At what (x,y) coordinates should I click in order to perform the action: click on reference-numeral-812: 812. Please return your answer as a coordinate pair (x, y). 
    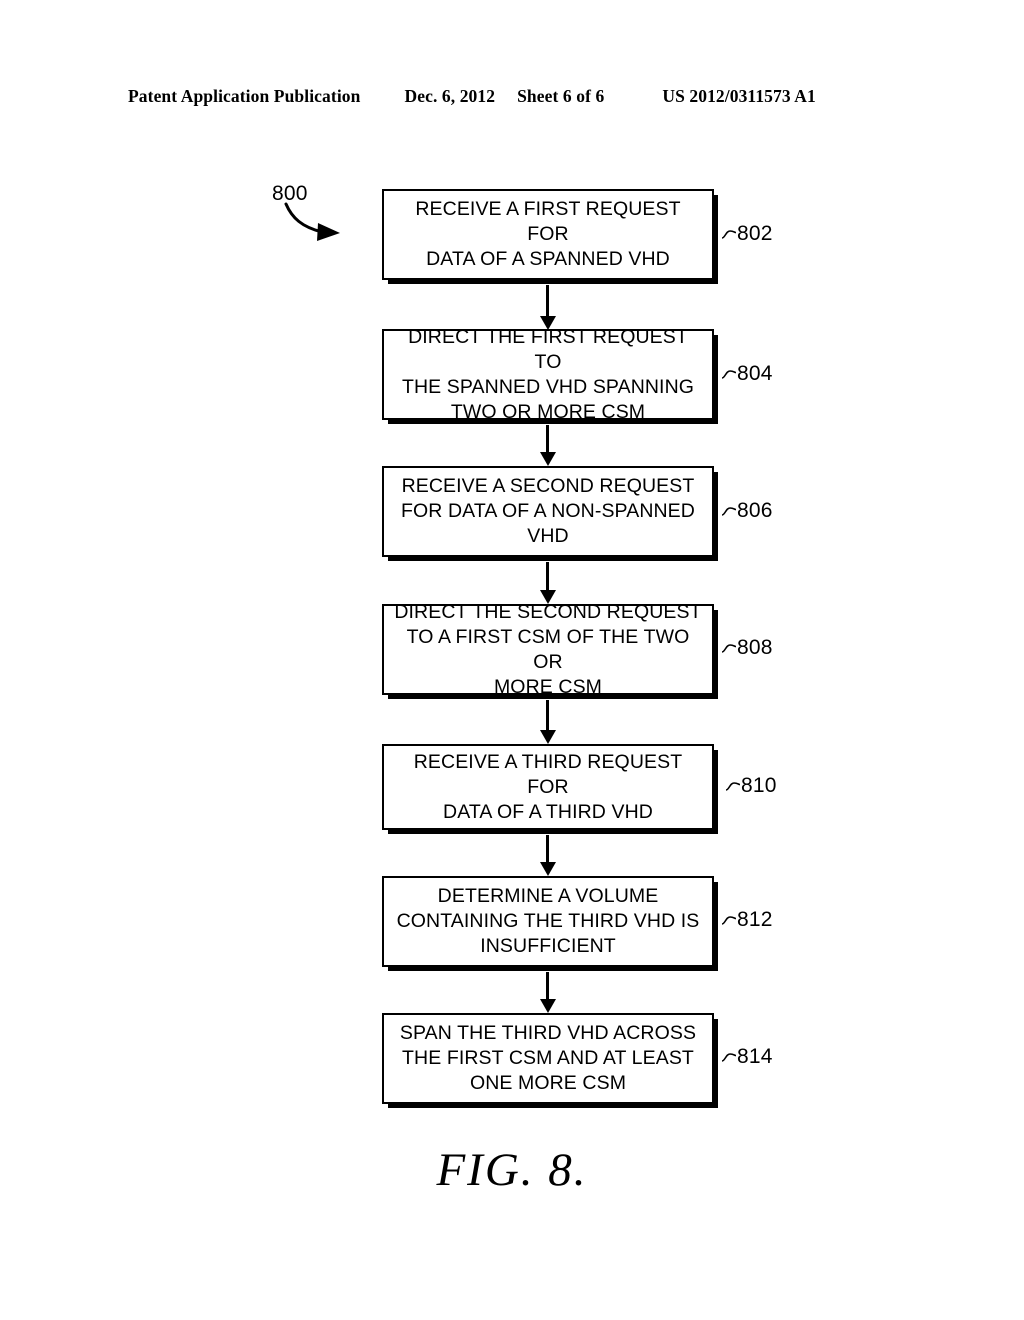
    Looking at the image, I should click on (747, 920).